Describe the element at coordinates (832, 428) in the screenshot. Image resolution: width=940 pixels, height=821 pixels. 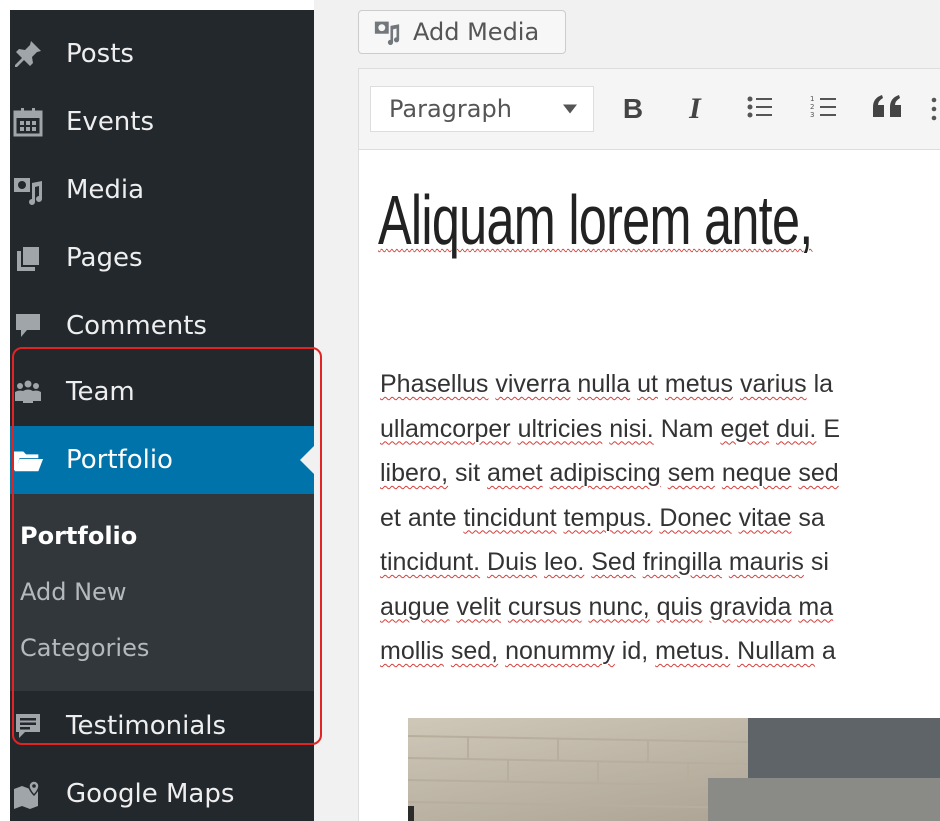
I see `body-word: E` at that location.